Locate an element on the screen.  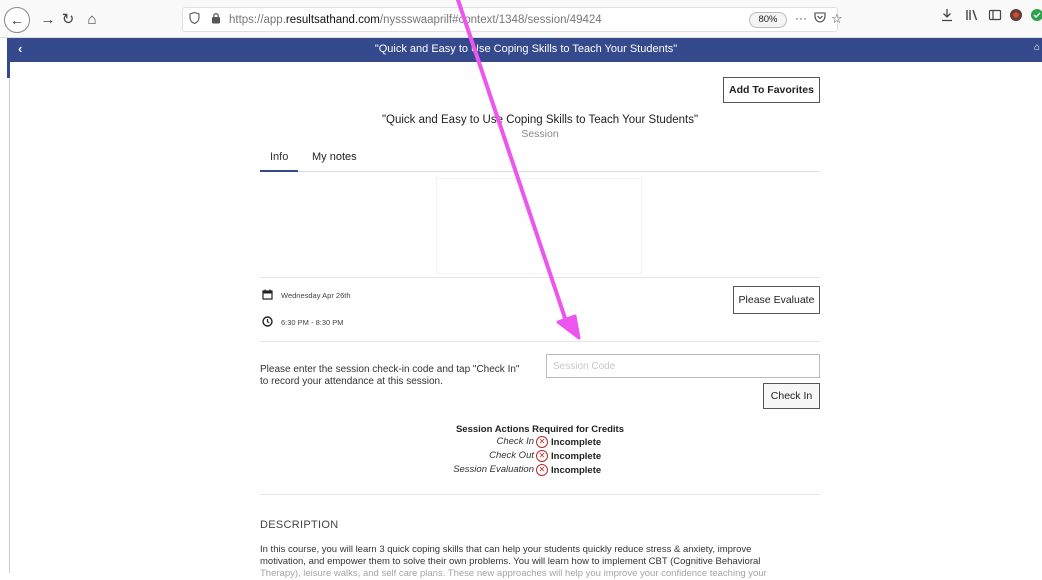
requirement-row: Session Evaluation ✕ Incomplete is located at coordinates (540, 470).